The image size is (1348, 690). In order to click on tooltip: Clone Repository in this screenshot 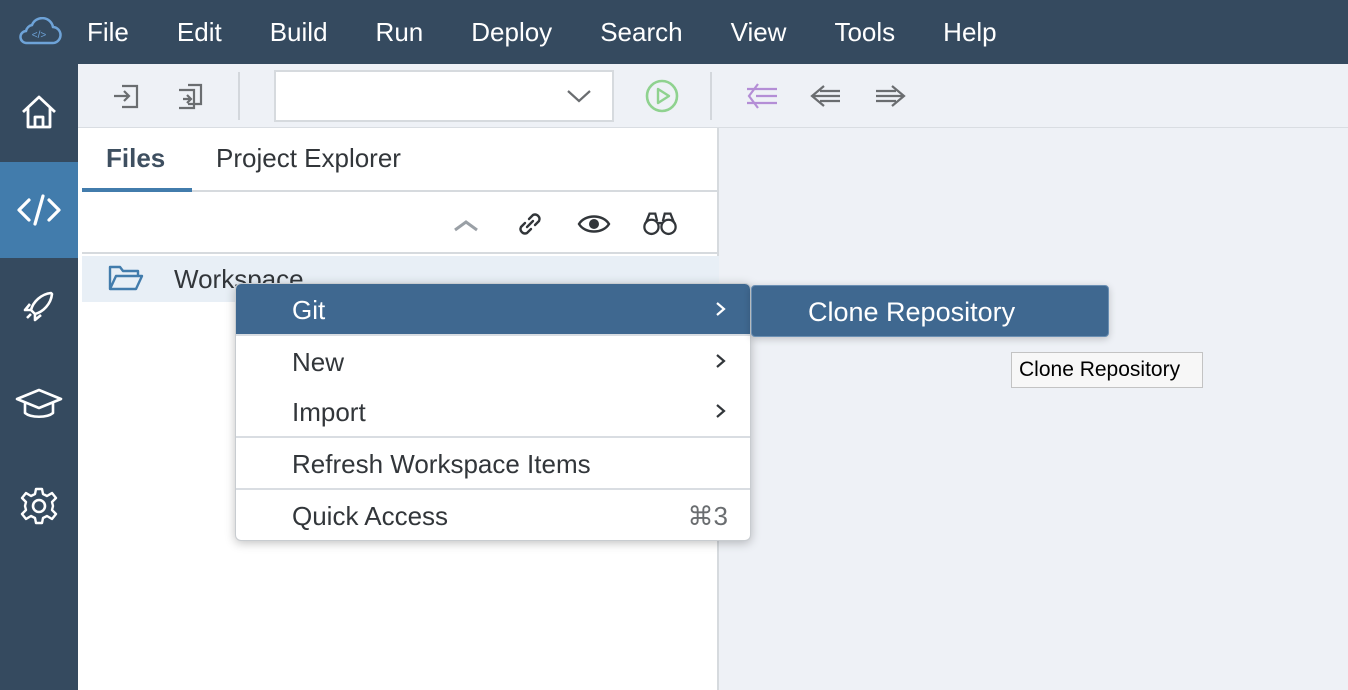, I will do `click(1107, 370)`.